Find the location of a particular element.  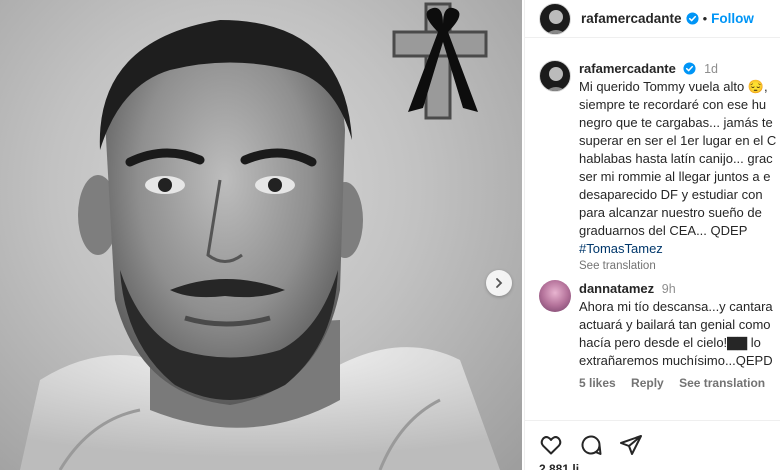

caption-line: para alcanzar nuestro sueño de is located at coordinates (670, 212).